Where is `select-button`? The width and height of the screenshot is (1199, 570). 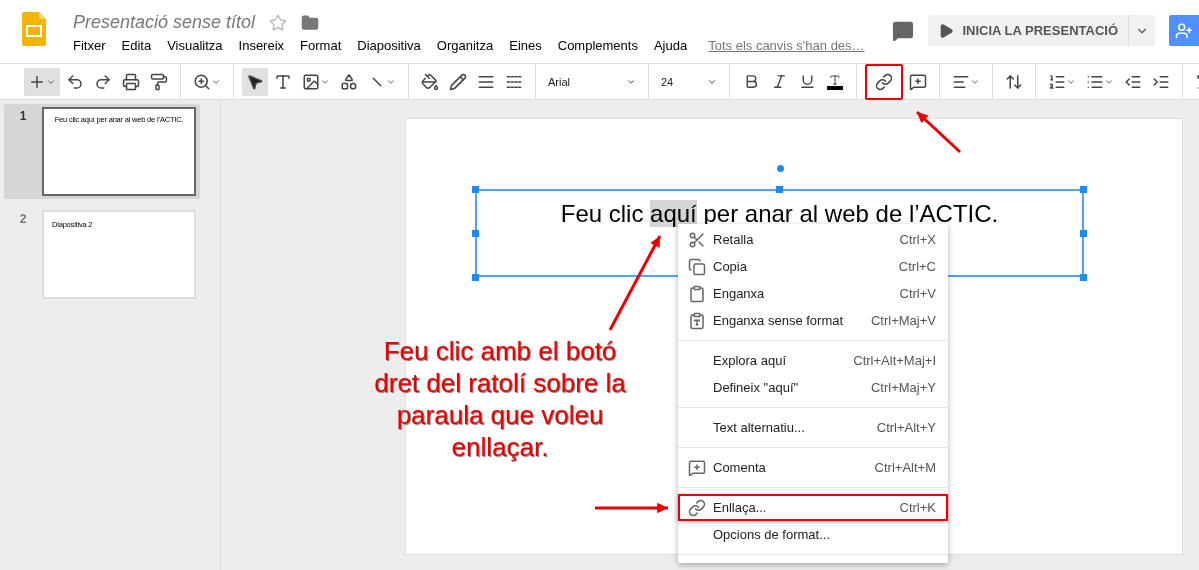
select-button is located at coordinates (255, 81).